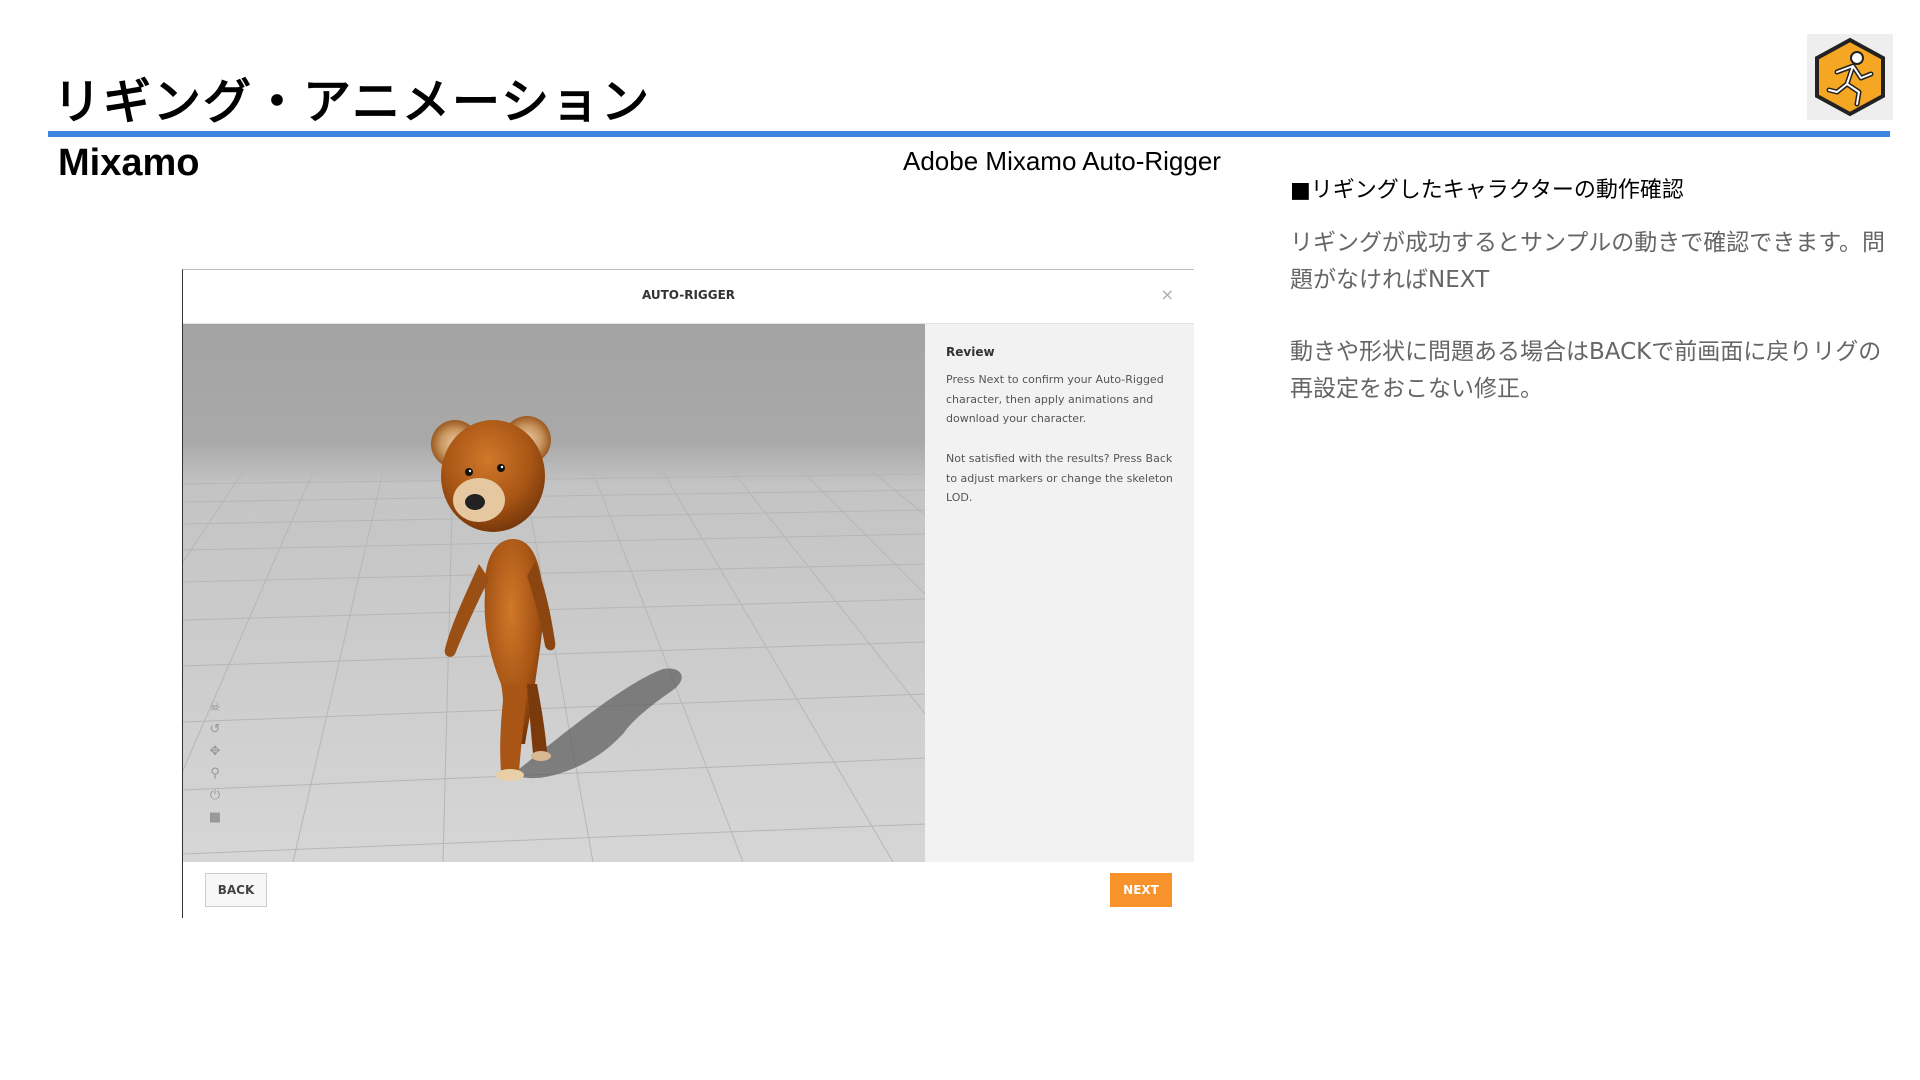 The image size is (1920, 1080). What do you see at coordinates (129, 163) in the screenshot?
I see `slide-subtitle: Mixamo` at bounding box center [129, 163].